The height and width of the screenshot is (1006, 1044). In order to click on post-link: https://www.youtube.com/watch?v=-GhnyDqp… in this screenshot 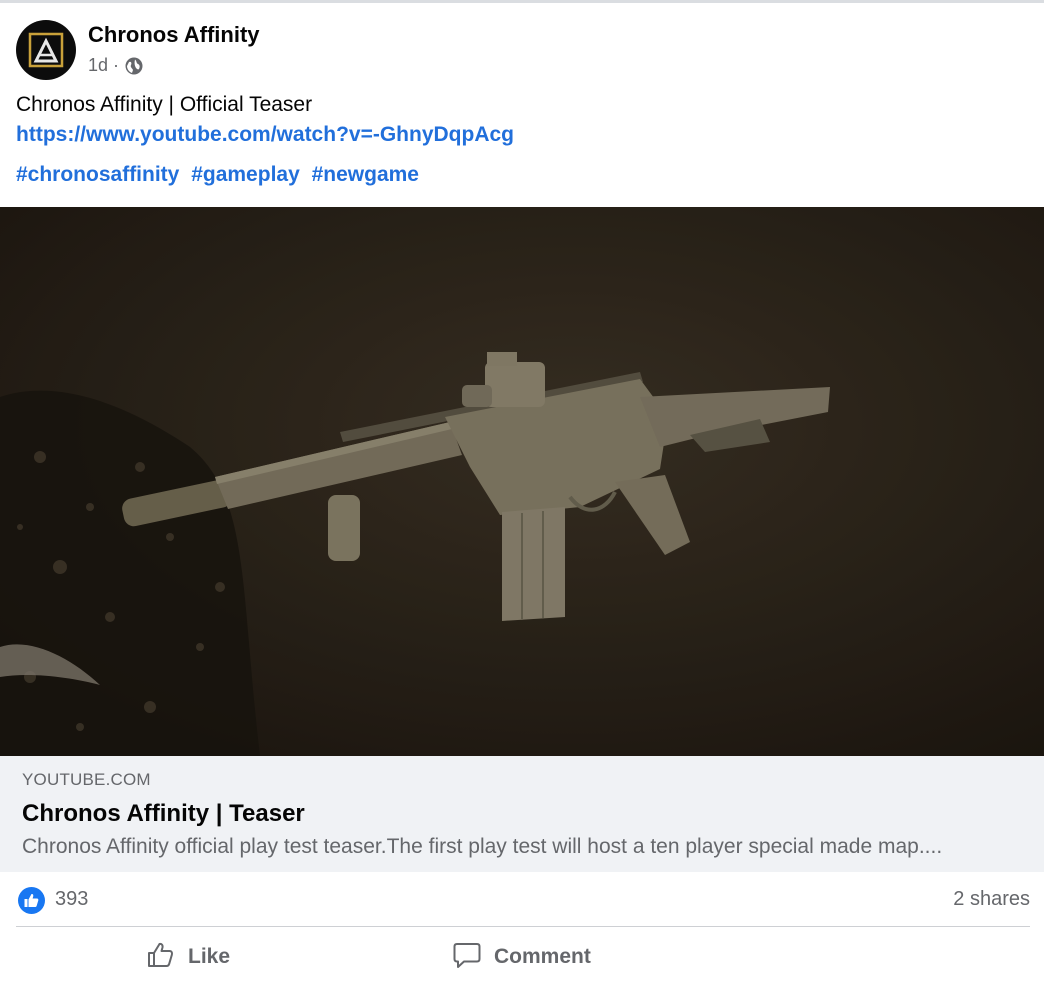, I will do `click(265, 135)`.